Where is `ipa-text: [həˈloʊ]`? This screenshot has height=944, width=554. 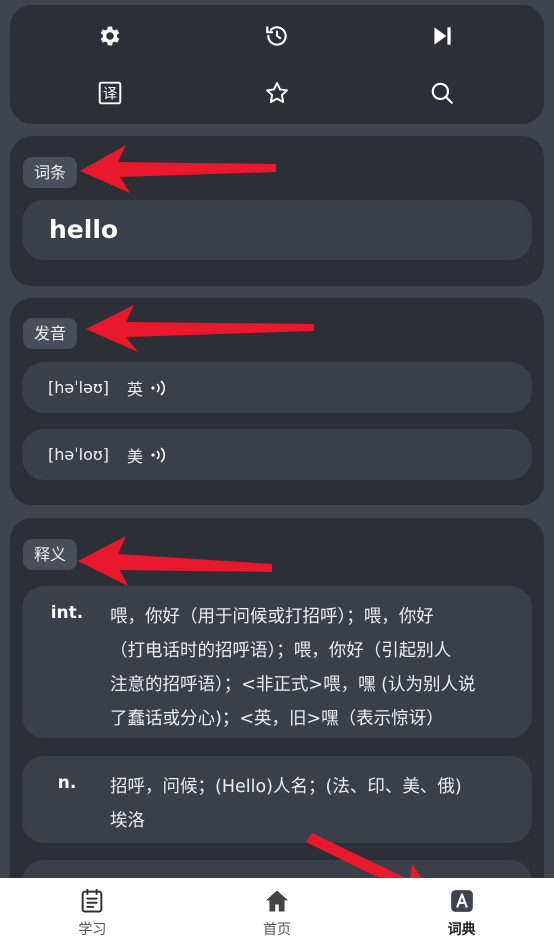 ipa-text: [həˈloʊ] is located at coordinates (78, 454).